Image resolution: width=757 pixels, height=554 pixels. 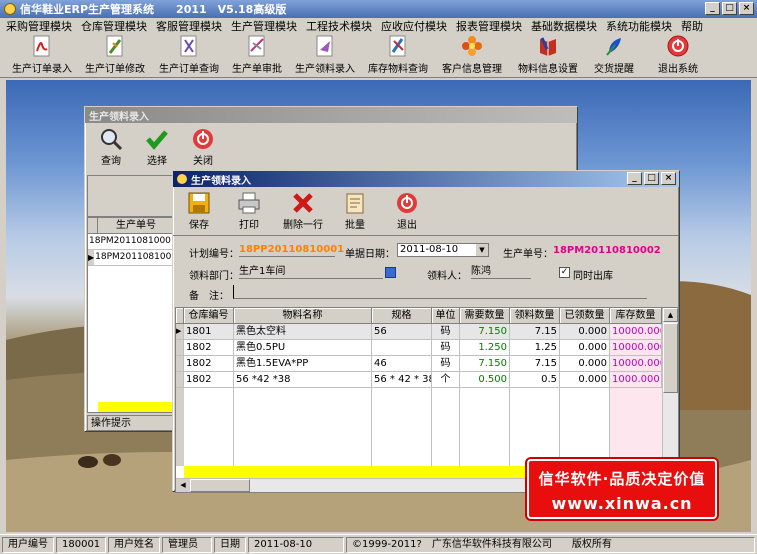 I want to click on close-button: ×, so click(x=746, y=8).